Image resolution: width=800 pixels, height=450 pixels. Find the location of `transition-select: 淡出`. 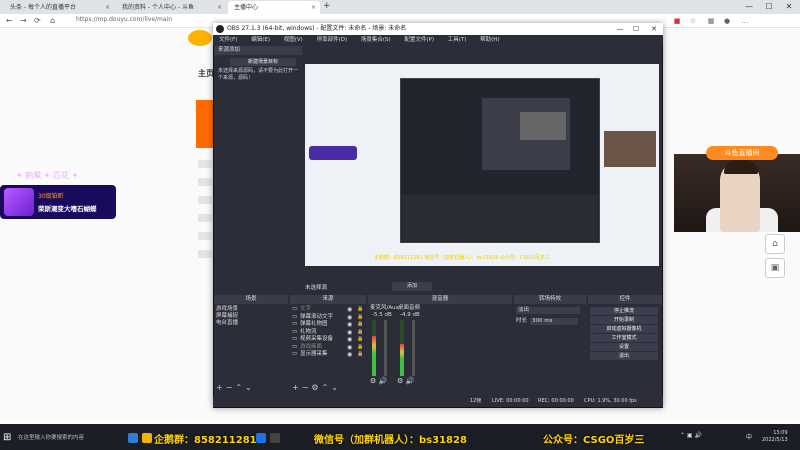

transition-select: 淡出 is located at coordinates (548, 310).